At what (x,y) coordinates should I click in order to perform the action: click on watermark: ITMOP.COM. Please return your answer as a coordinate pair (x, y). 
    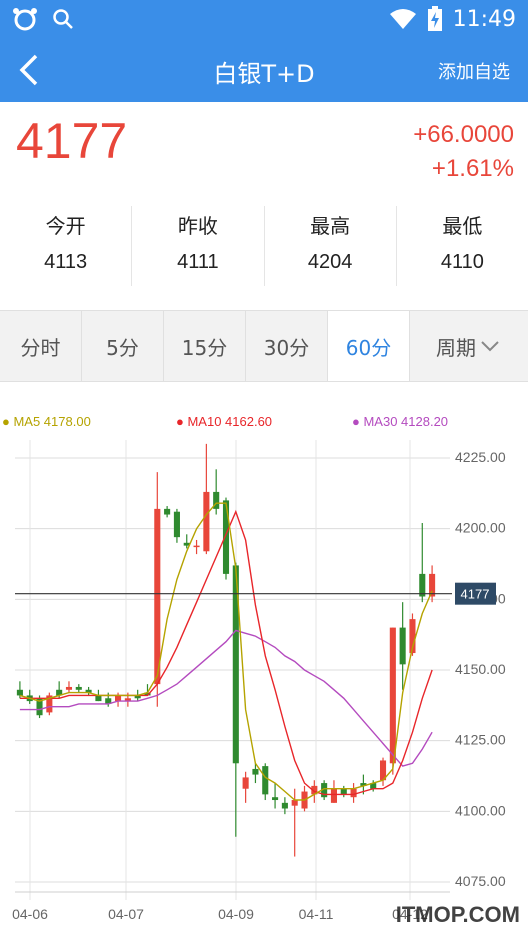
    Looking at the image, I should click on (458, 914).